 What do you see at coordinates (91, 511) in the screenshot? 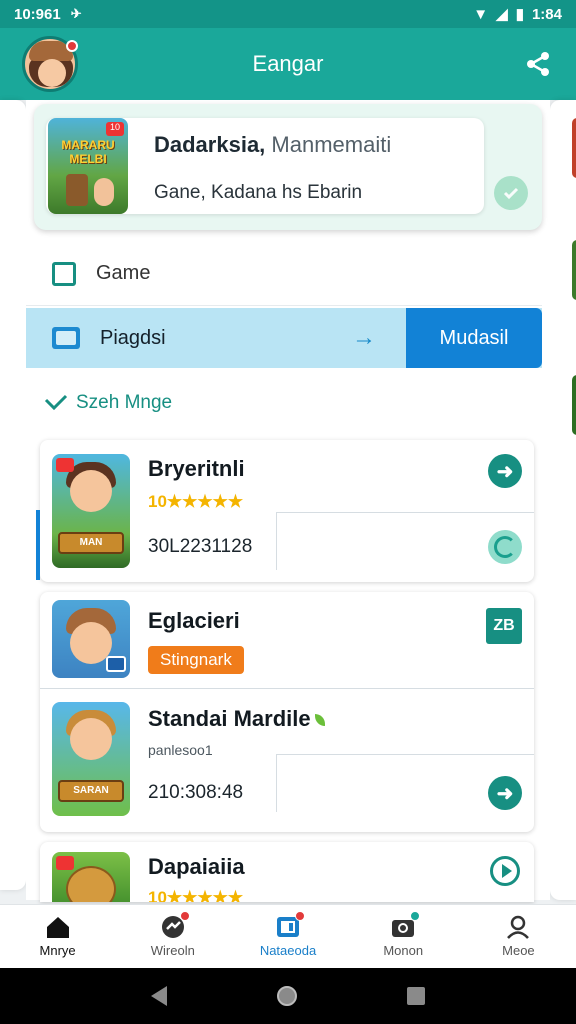
I see `game-thumbnail: MAN` at bounding box center [91, 511].